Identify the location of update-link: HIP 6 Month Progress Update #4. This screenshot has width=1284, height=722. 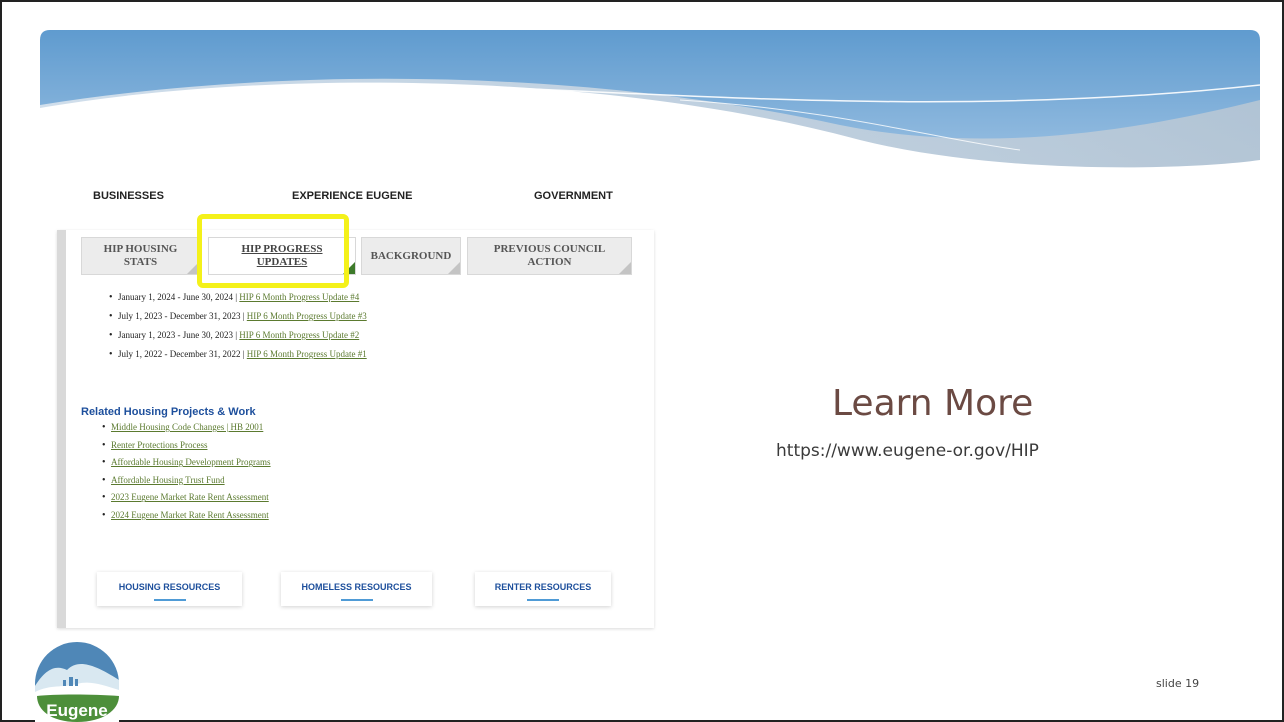
(299, 297).